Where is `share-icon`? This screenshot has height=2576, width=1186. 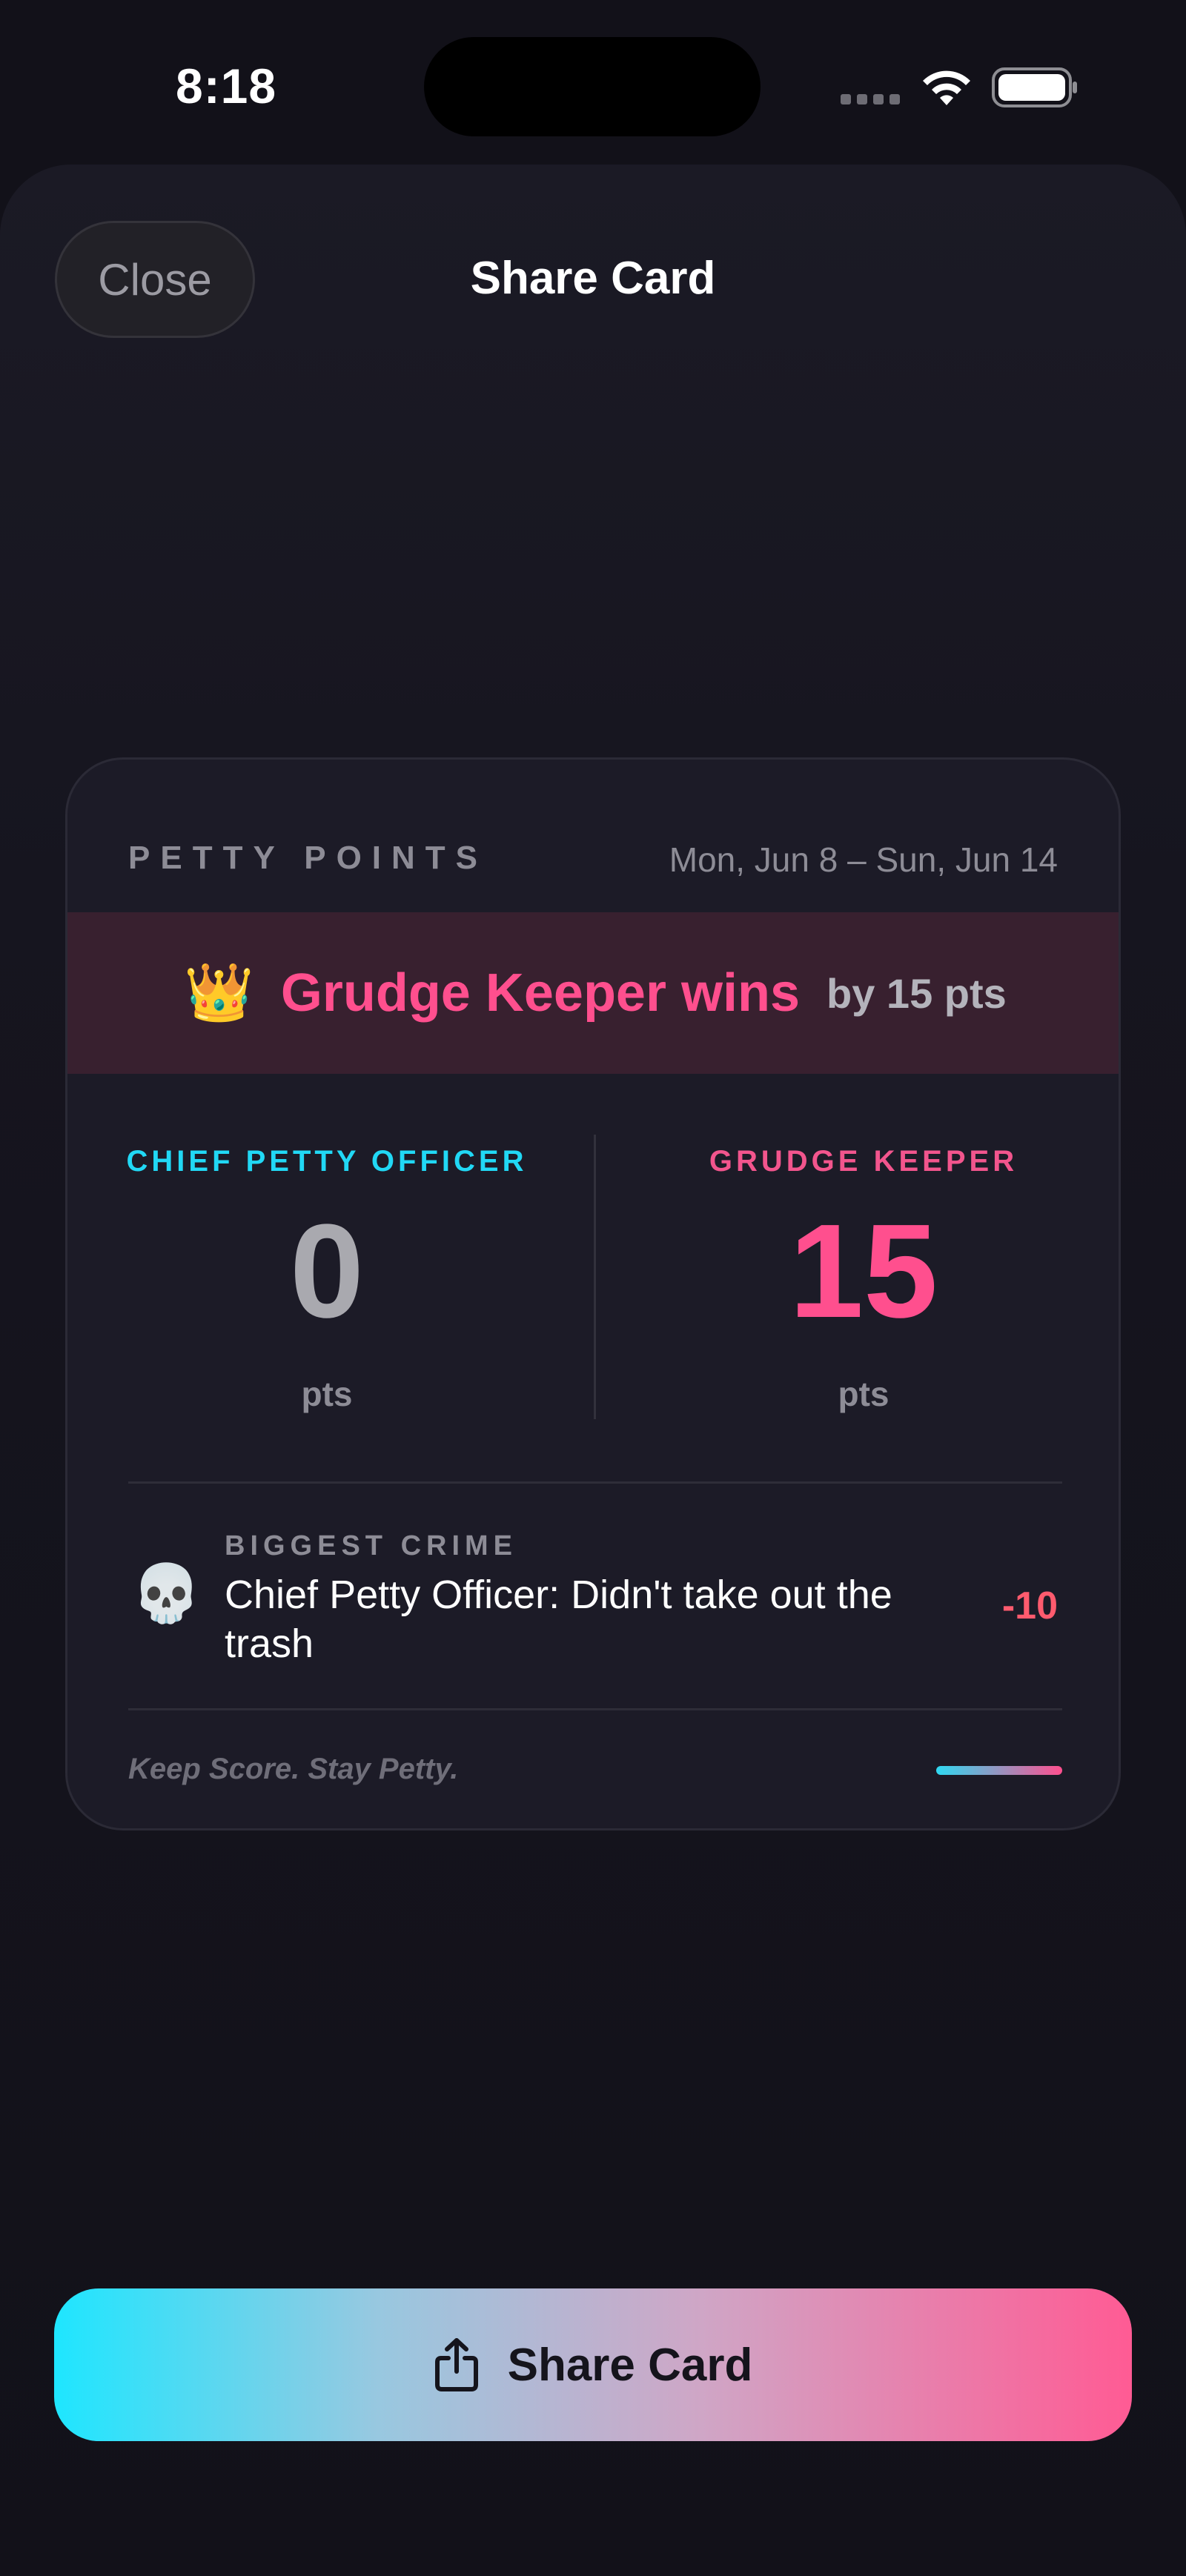 share-icon is located at coordinates (456, 2364).